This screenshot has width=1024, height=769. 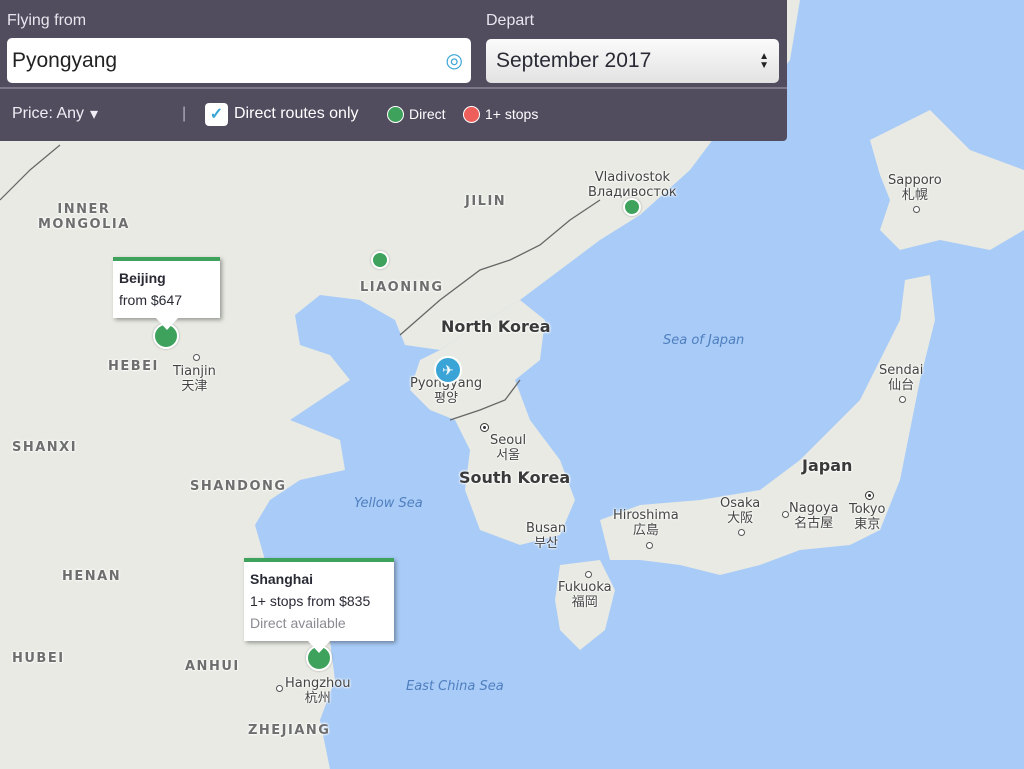 I want to click on depart-label: Depart, so click(x=510, y=20).